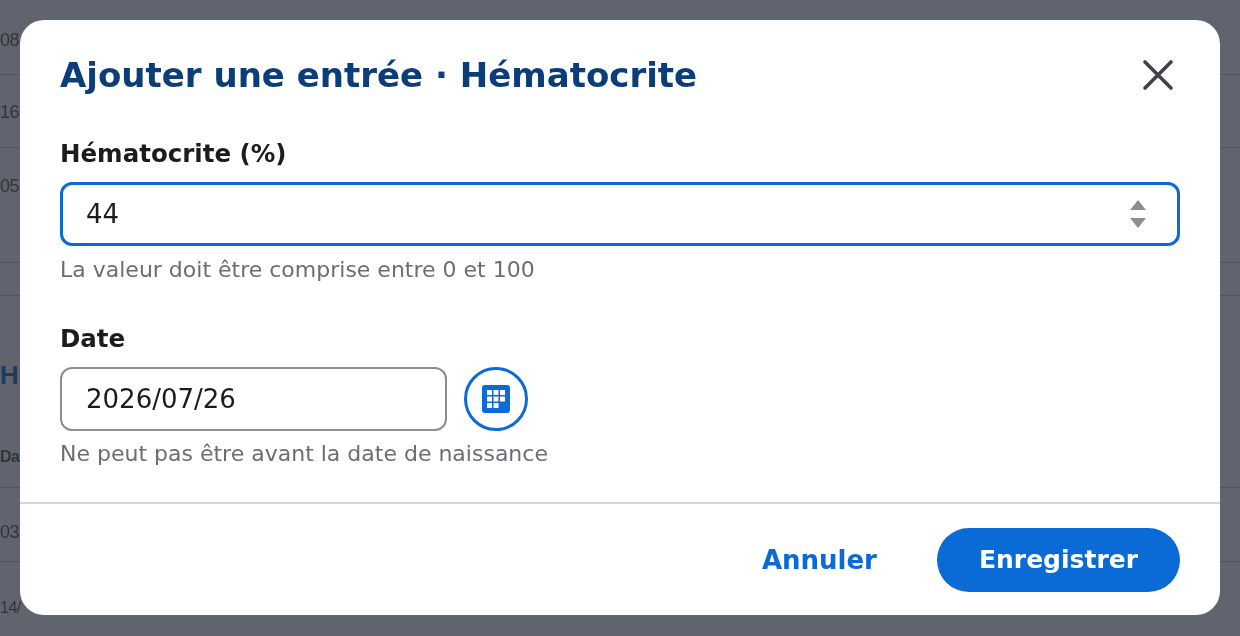  I want to click on number-field: 44, so click(620, 214).